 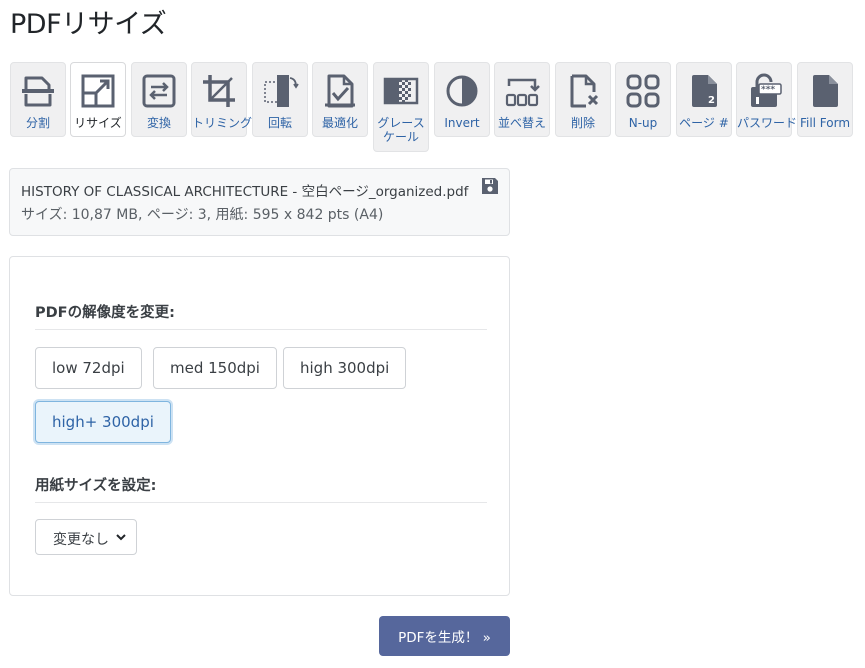 What do you see at coordinates (462, 123) in the screenshot?
I see `tool-label: Invert` at bounding box center [462, 123].